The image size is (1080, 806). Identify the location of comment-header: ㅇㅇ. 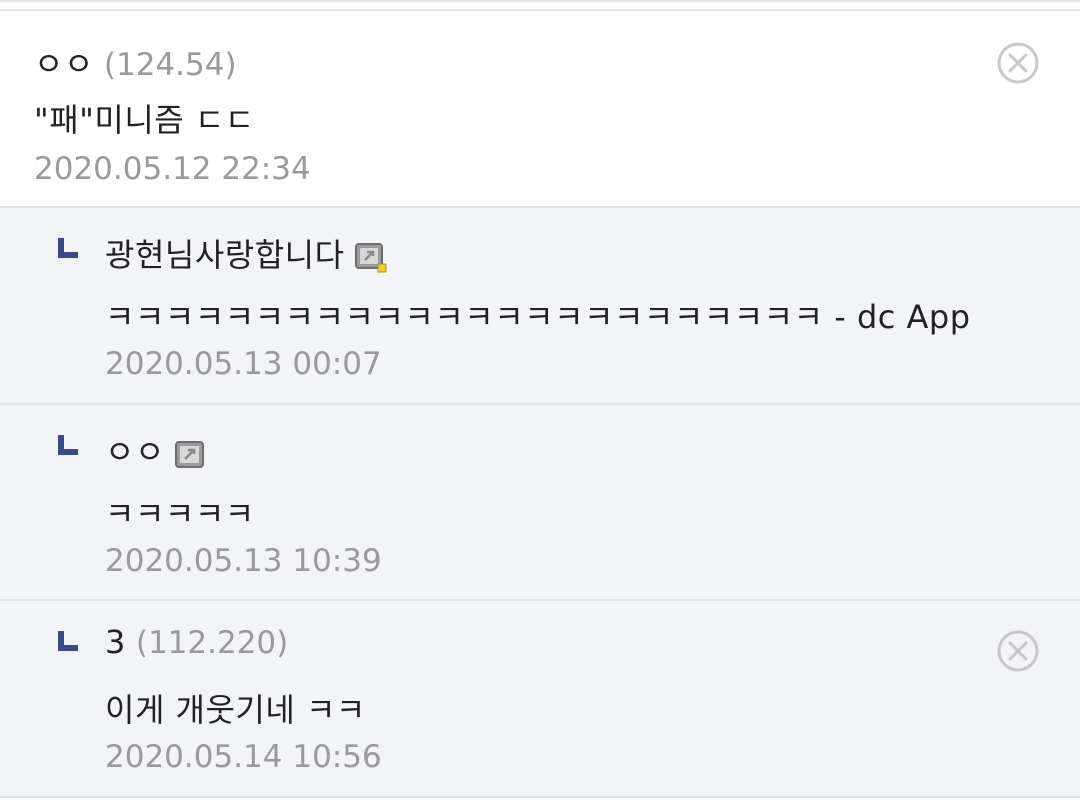
(155, 450).